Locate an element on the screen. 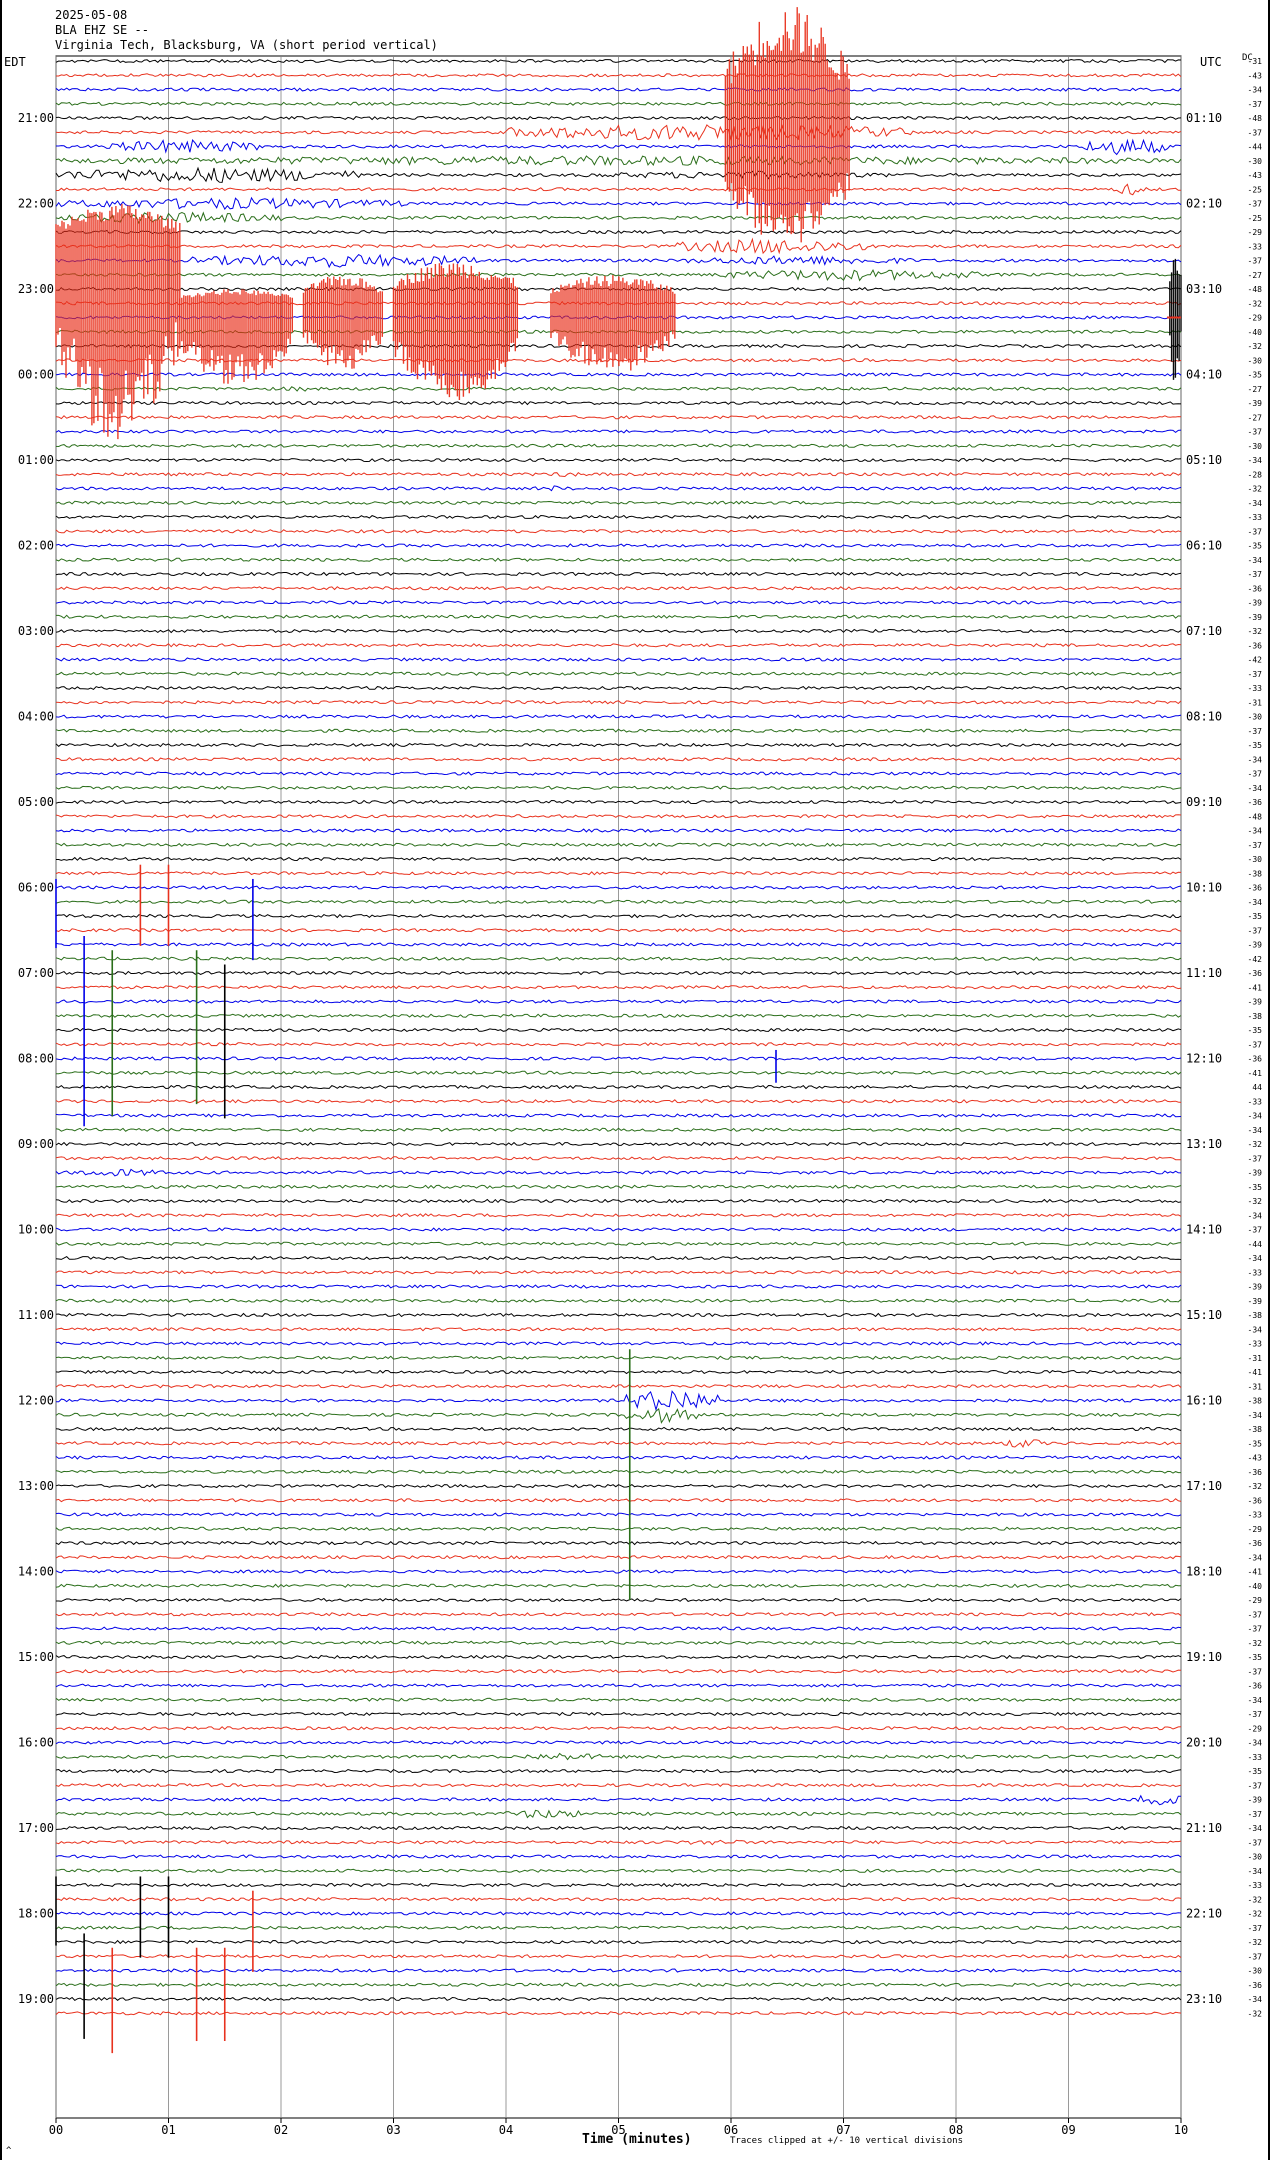 This screenshot has width=1272, height=2160. utc-hour-label: 15:10 is located at coordinates (1204, 1315).